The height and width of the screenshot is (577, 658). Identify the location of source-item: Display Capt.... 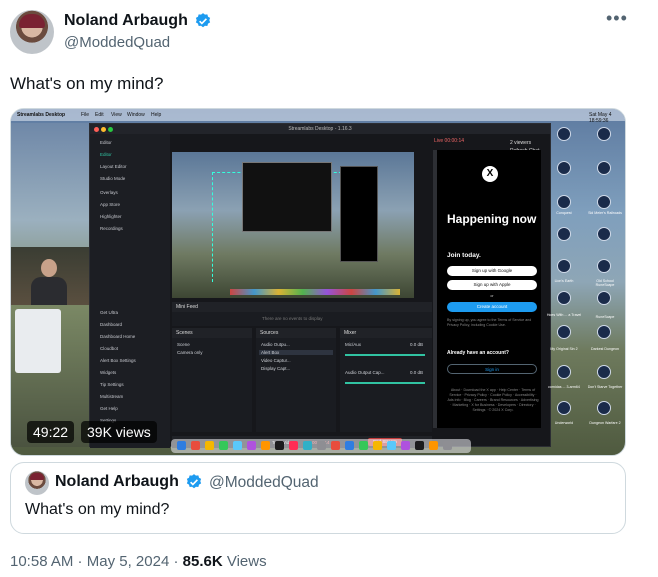
(276, 368).